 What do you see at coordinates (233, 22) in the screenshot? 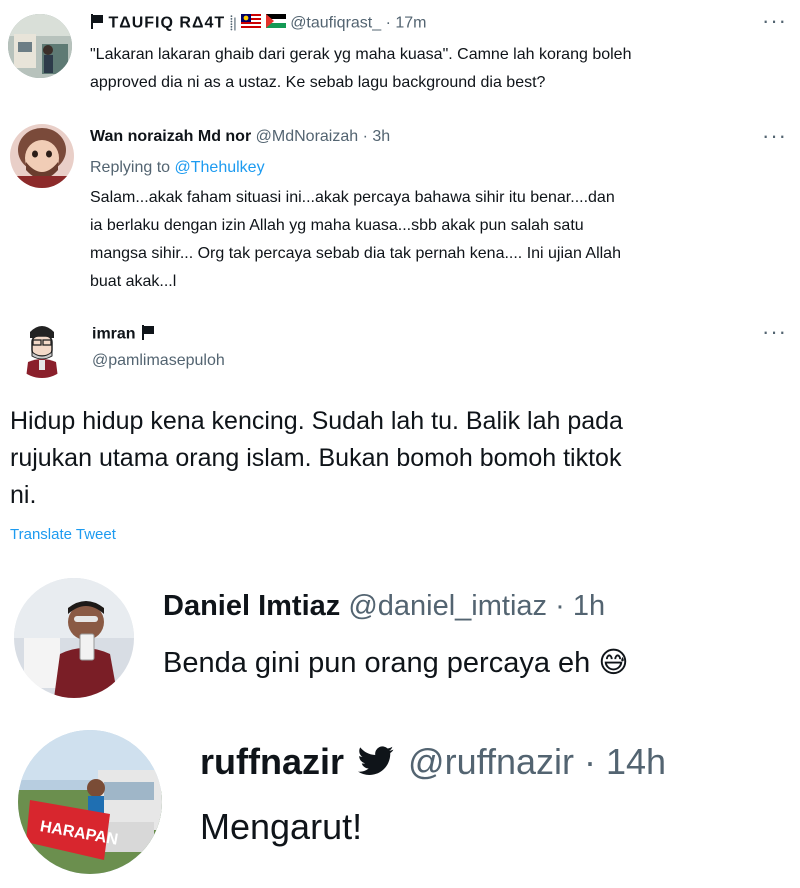
I see `name-suffix: ⸽|` at bounding box center [233, 22].